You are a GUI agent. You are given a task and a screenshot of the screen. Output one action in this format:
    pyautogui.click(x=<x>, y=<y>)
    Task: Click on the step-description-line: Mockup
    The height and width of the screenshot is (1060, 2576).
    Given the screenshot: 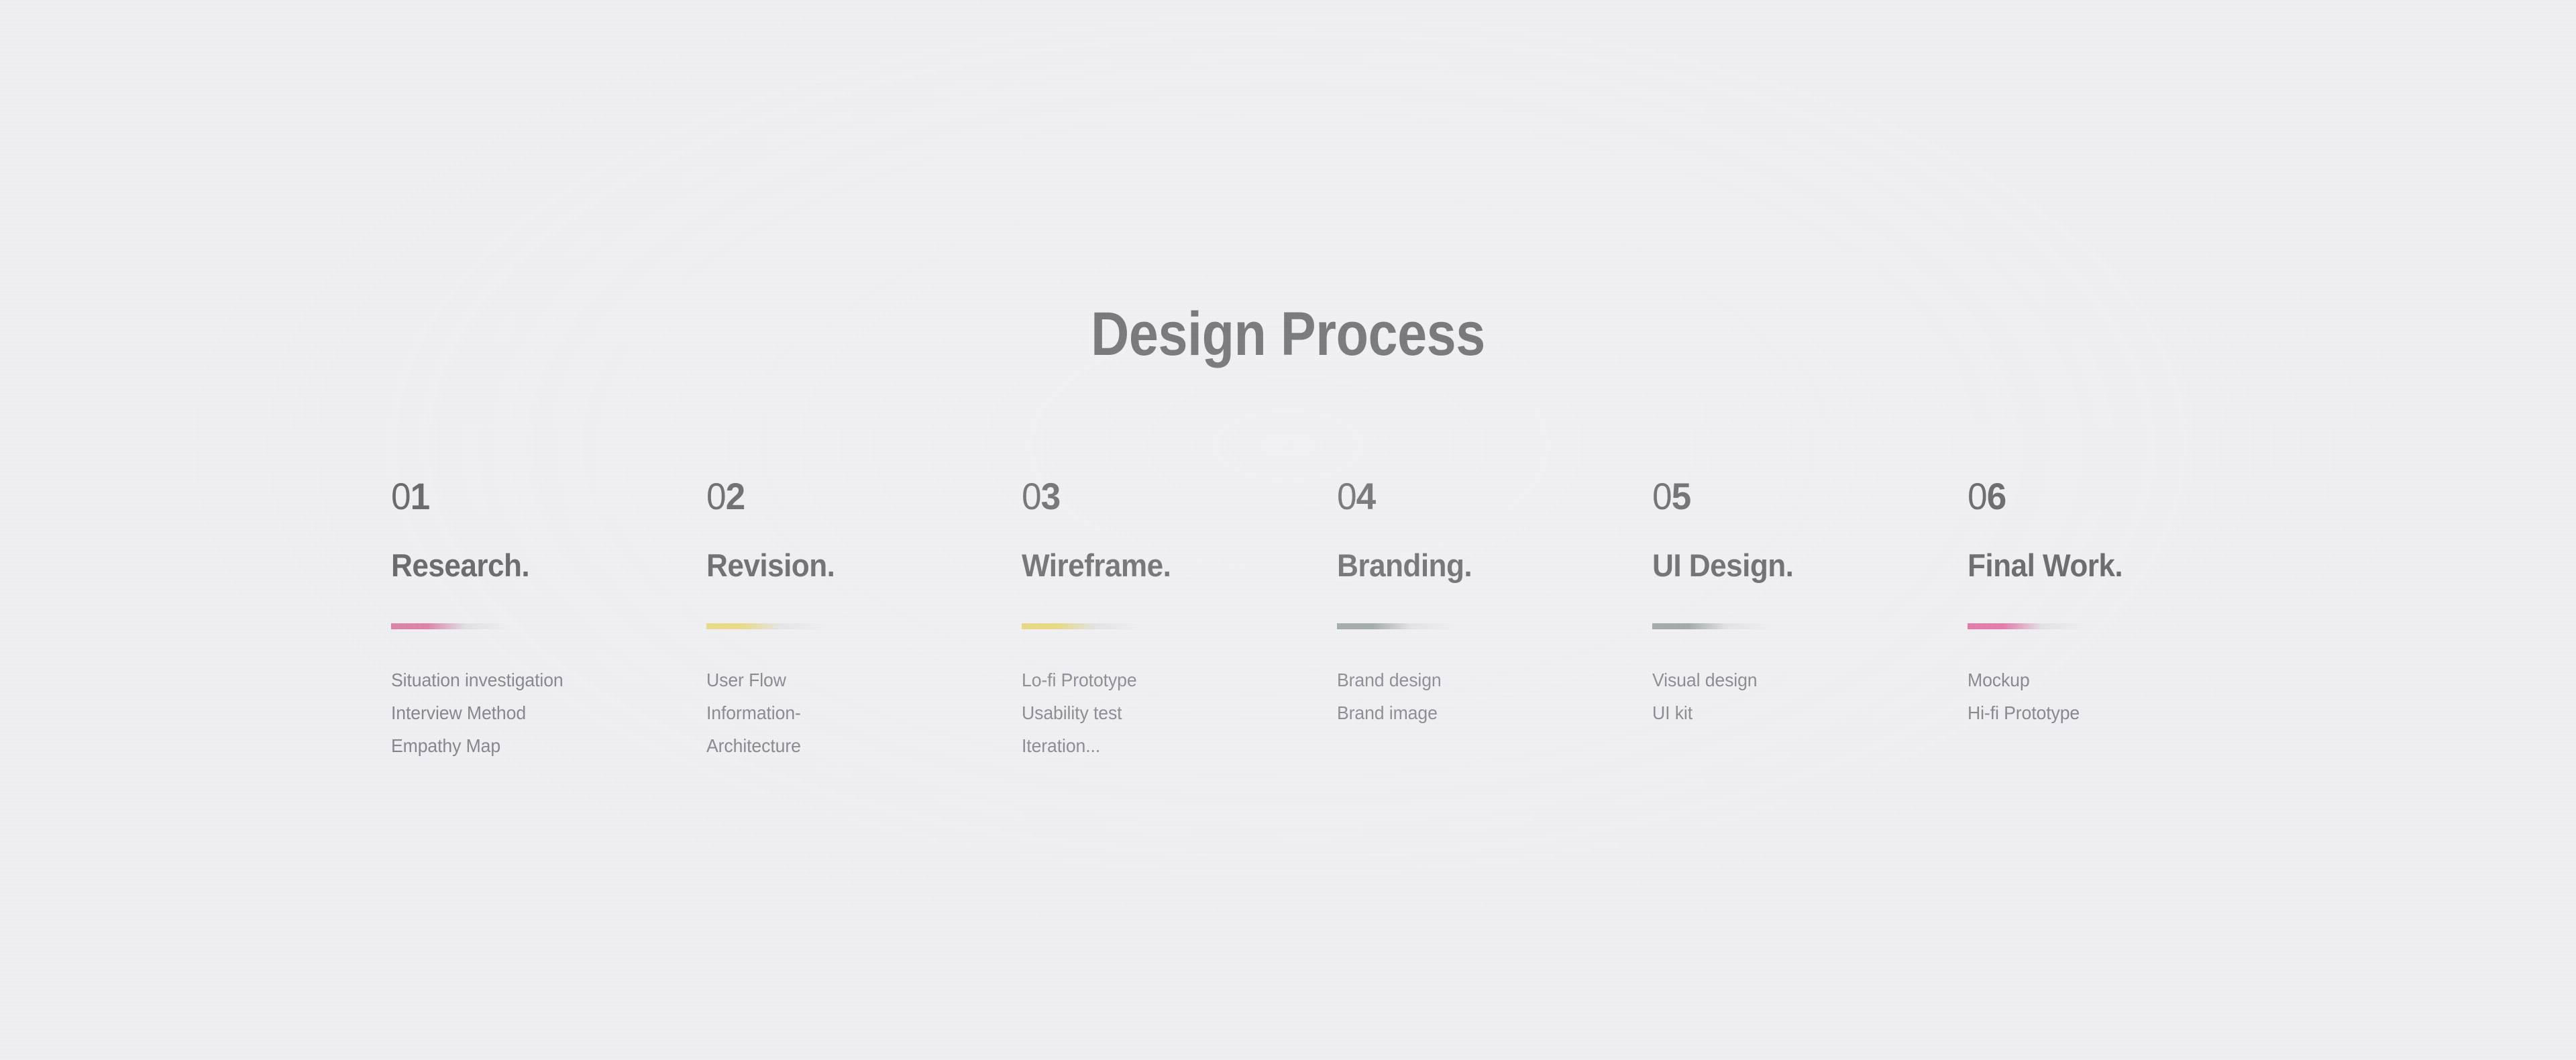 What is the action you would take?
    pyautogui.click(x=1999, y=680)
    